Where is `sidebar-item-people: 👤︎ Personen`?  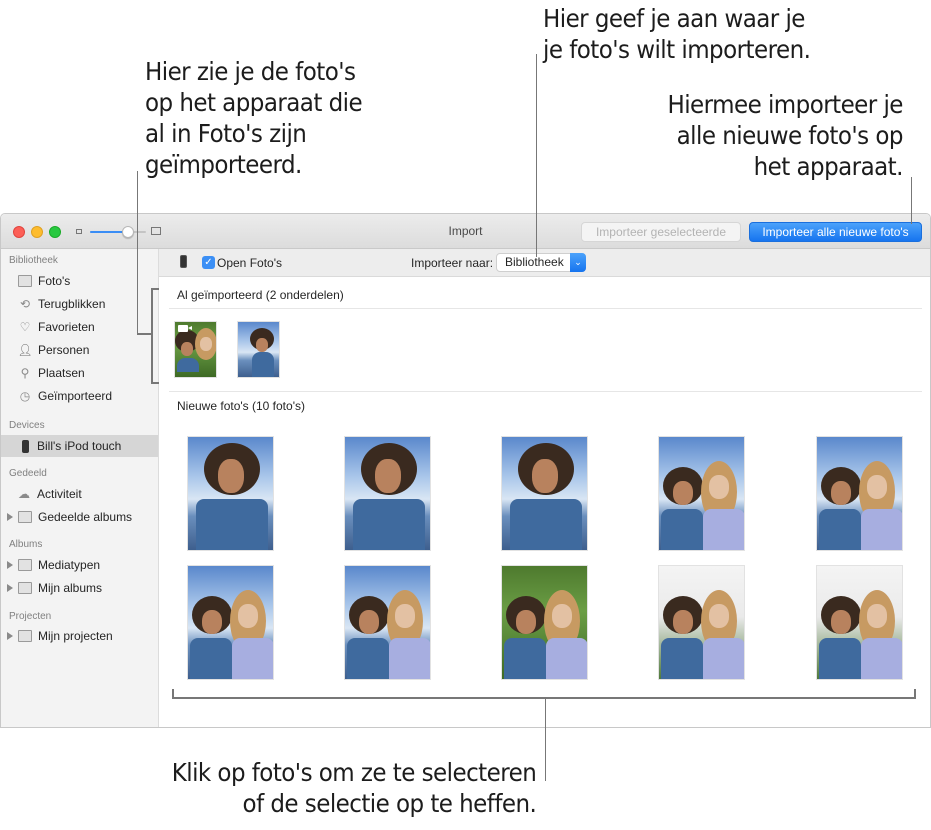
sidebar-item-people: 👤︎ Personen is located at coordinates (79, 350).